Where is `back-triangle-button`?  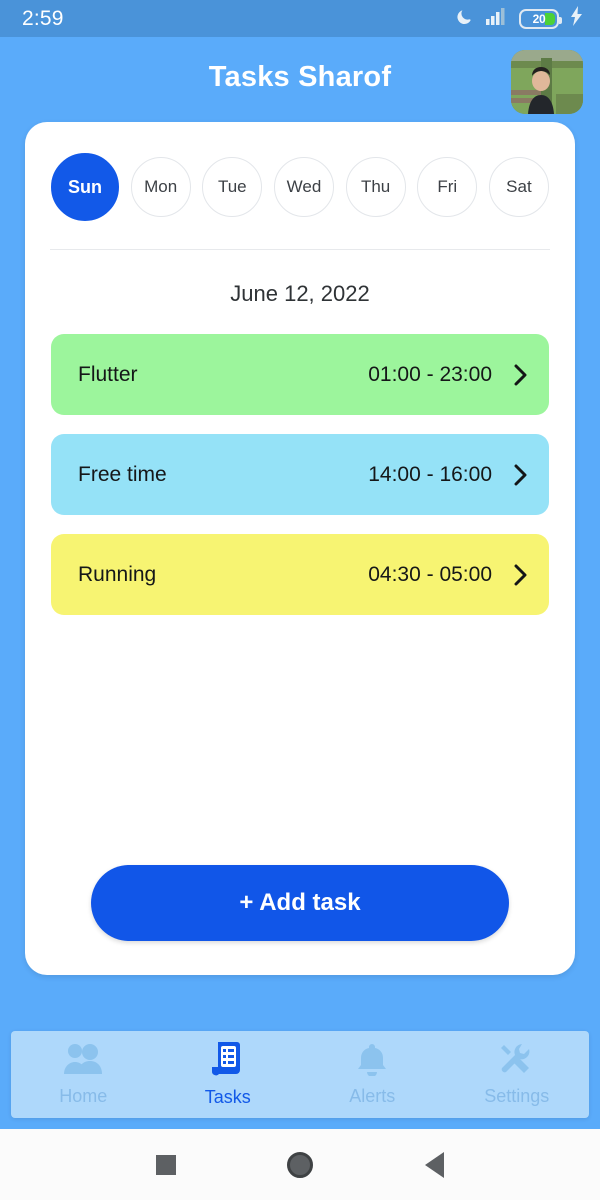
back-triangle-button is located at coordinates (435, 1164).